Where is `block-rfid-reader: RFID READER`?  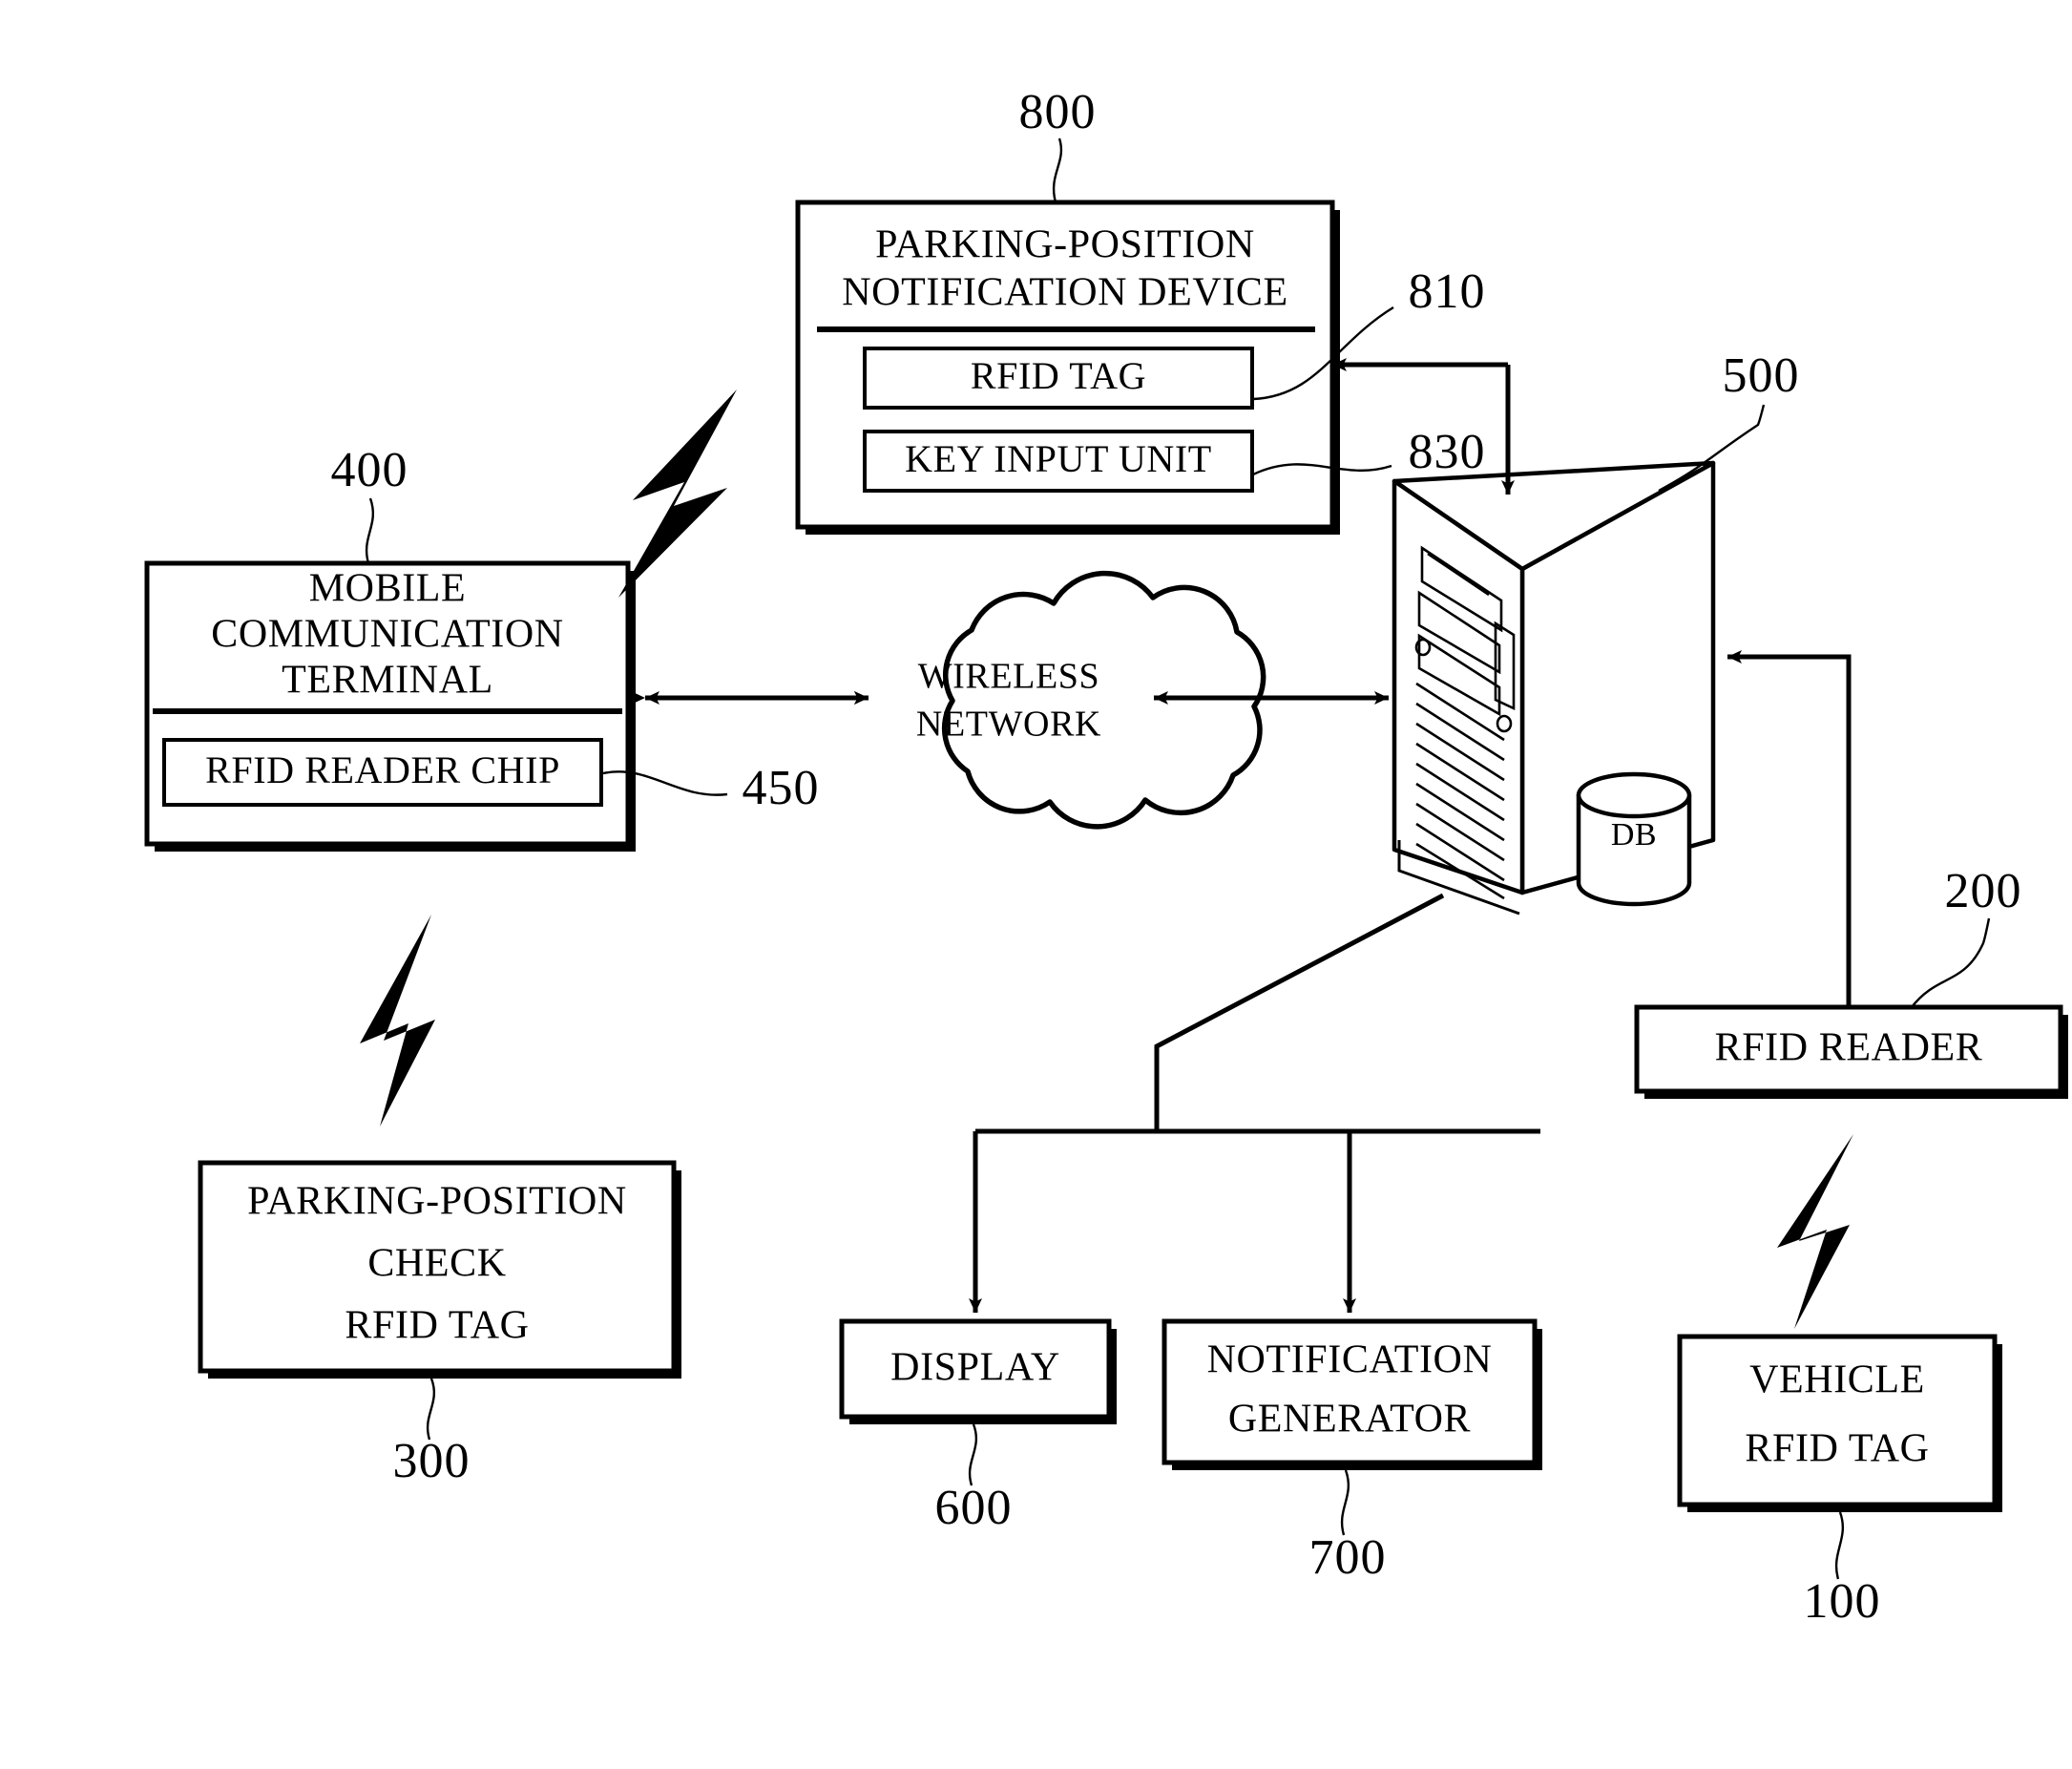 block-rfid-reader: RFID READER is located at coordinates (1851, 1051).